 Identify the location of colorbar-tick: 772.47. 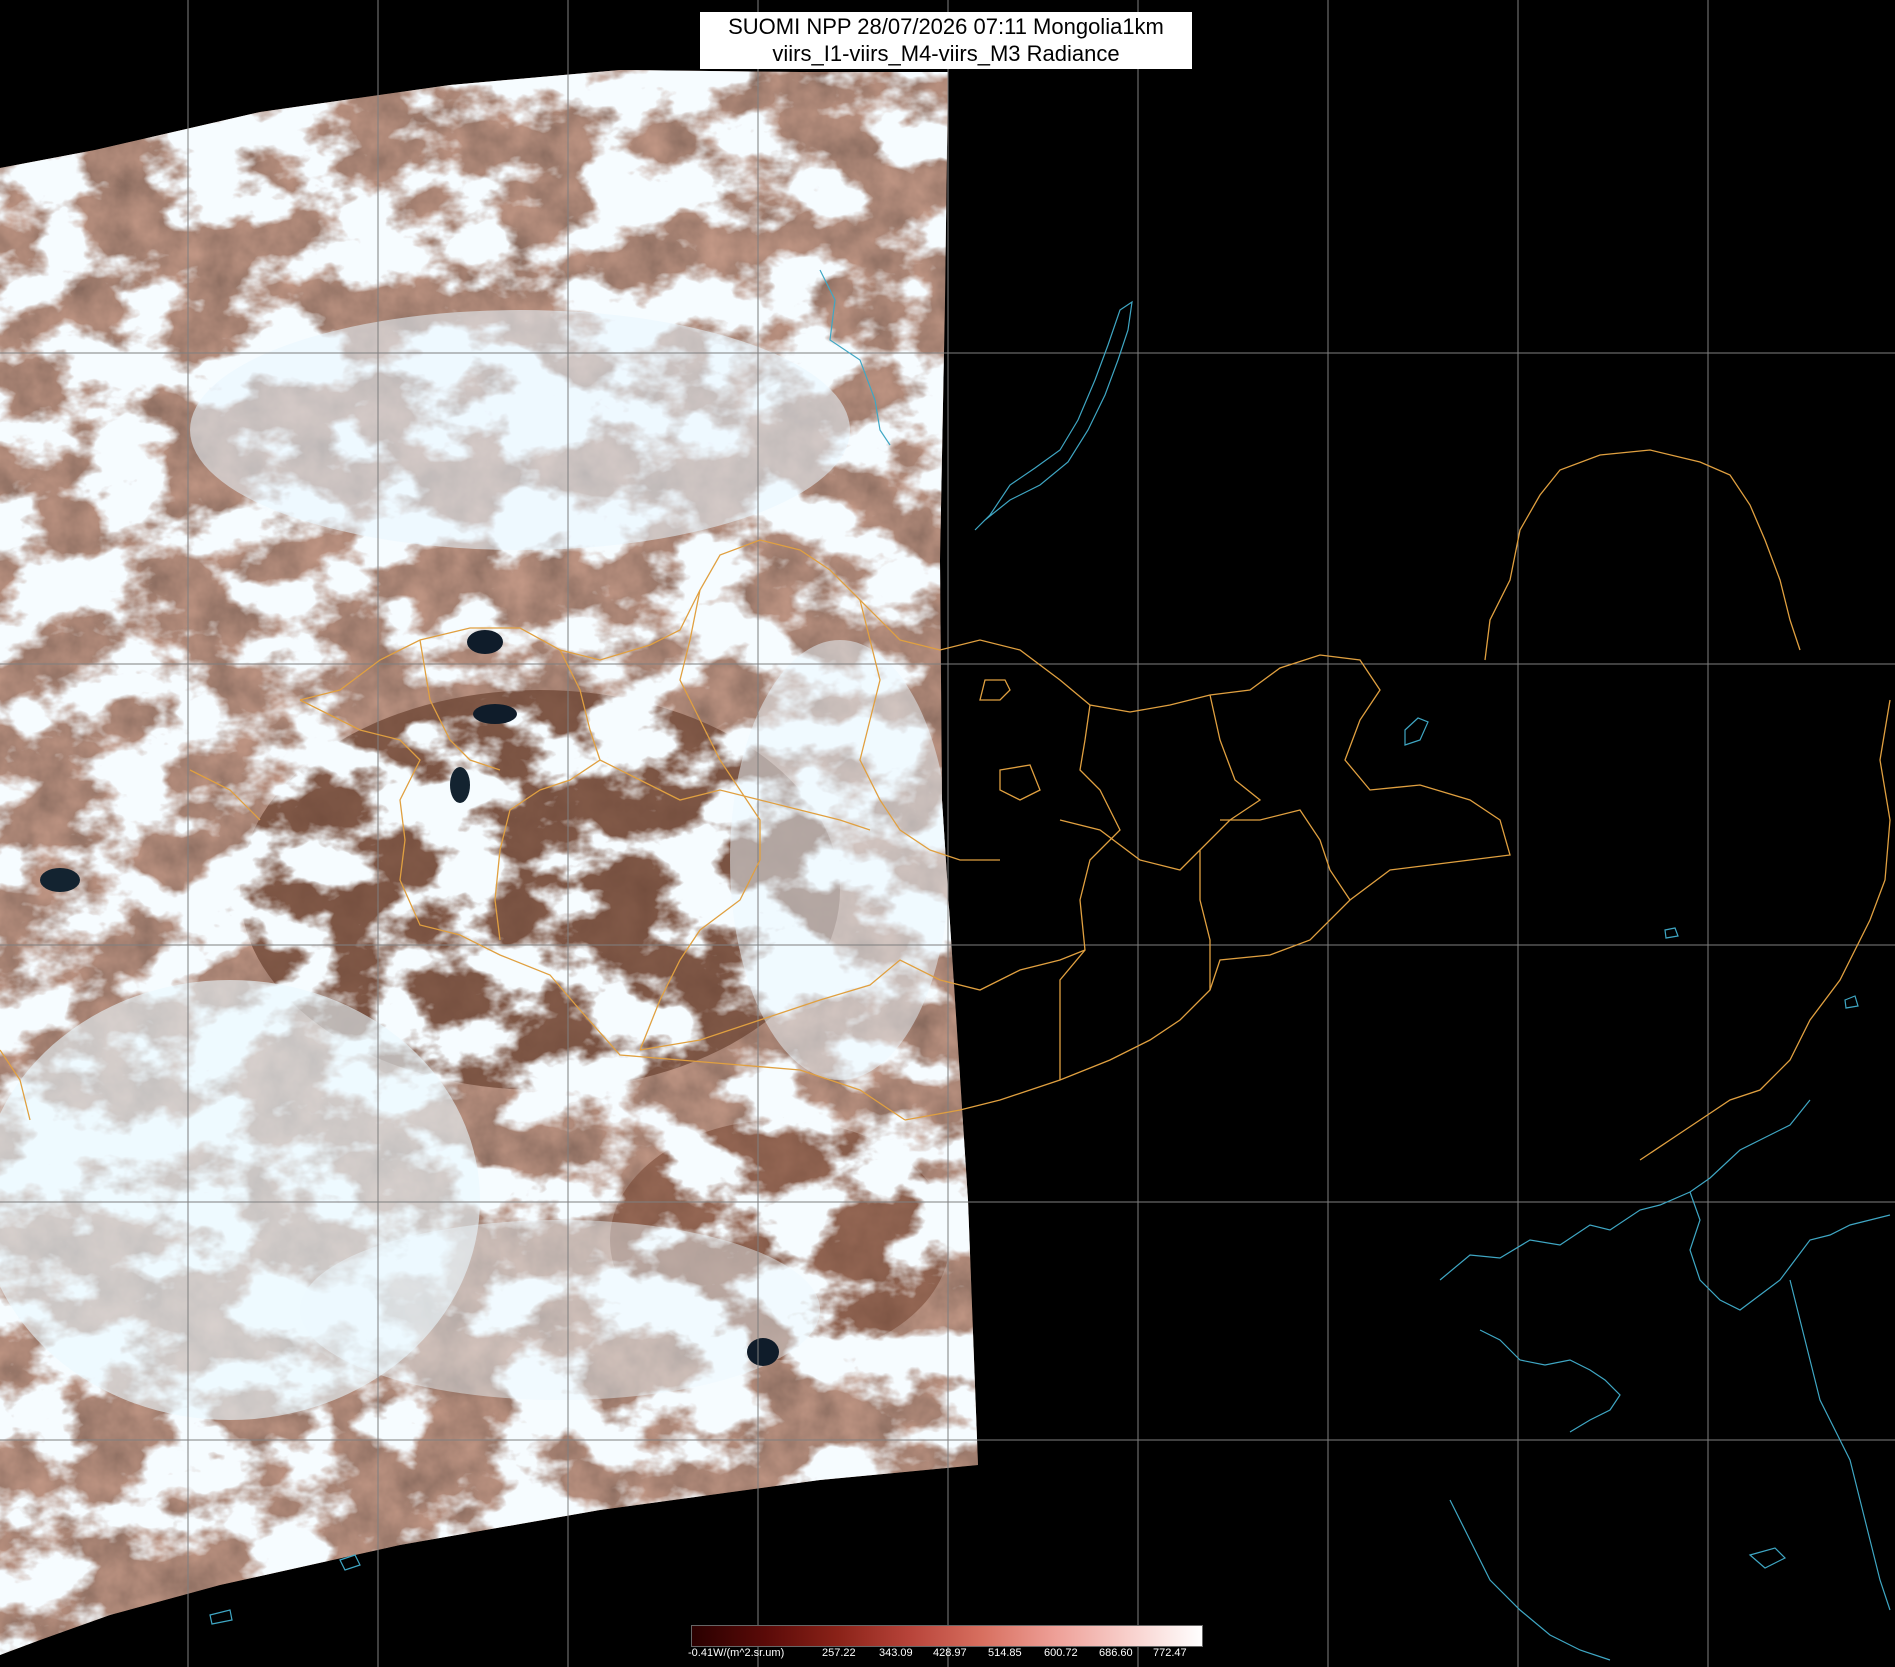
(1170, 1653).